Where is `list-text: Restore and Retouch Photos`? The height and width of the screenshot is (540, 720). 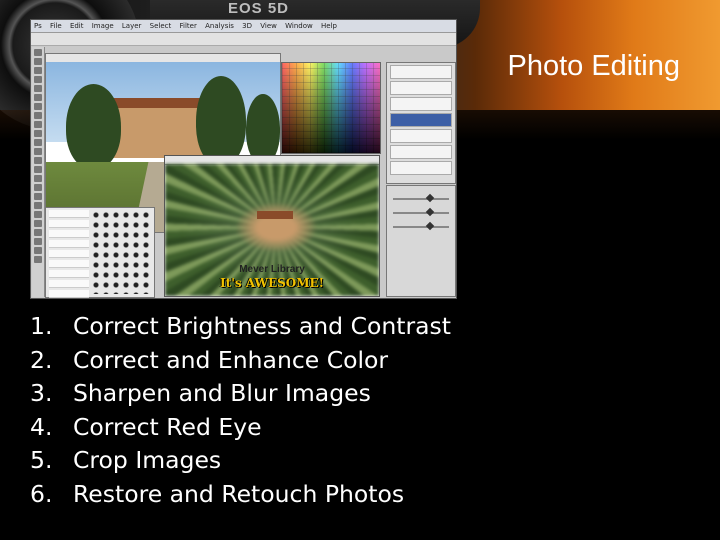
list-text: Restore and Retouch Photos is located at coordinates (239, 493).